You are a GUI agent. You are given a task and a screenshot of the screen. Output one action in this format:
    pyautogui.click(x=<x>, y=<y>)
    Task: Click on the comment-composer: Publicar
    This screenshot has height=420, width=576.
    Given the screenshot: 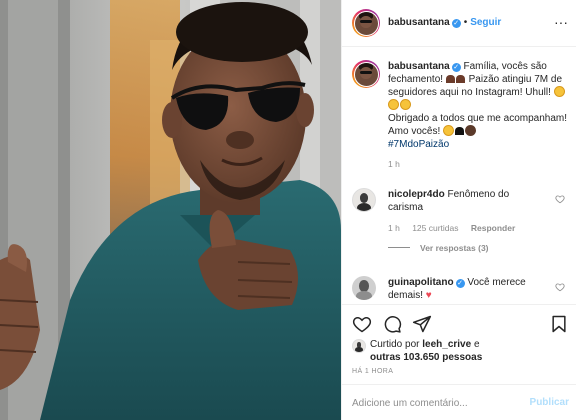 What is the action you would take?
    pyautogui.click(x=459, y=402)
    